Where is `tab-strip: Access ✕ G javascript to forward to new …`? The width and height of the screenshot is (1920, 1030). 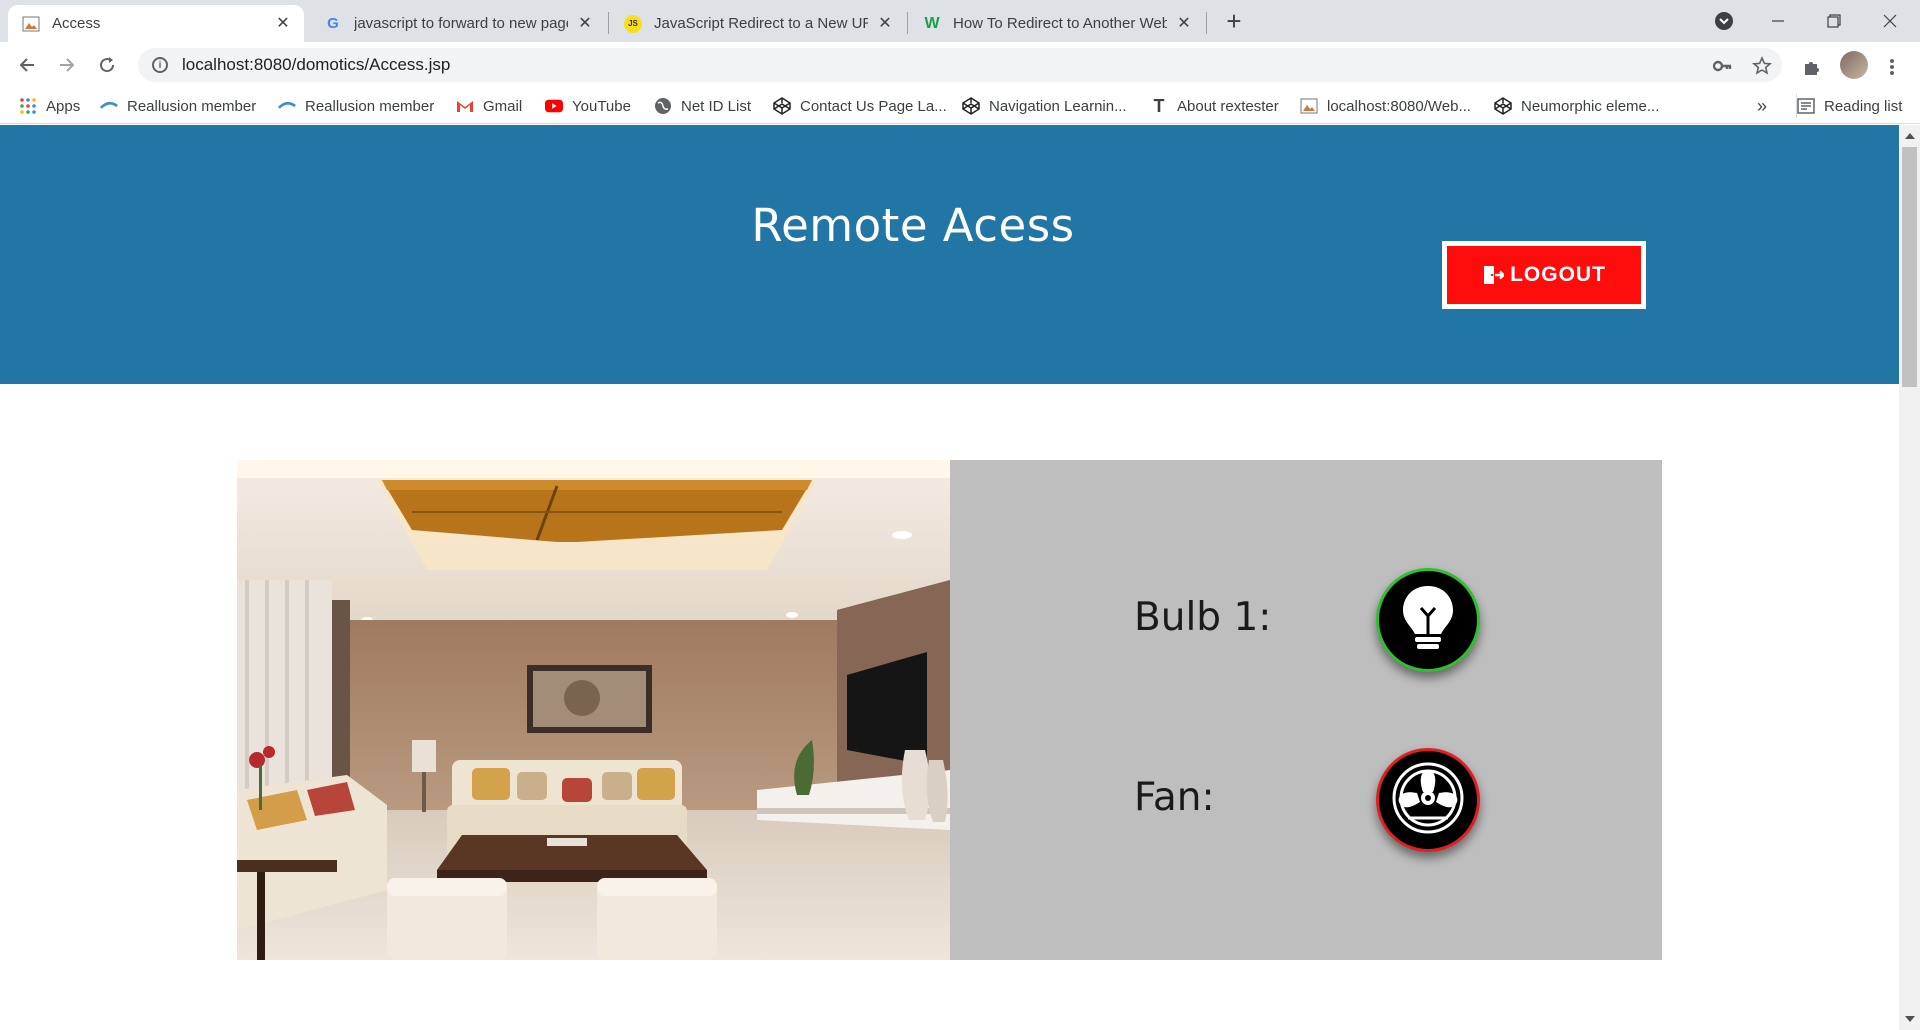 tab-strip: Access ✕ G javascript to forward to new … is located at coordinates (960, 21).